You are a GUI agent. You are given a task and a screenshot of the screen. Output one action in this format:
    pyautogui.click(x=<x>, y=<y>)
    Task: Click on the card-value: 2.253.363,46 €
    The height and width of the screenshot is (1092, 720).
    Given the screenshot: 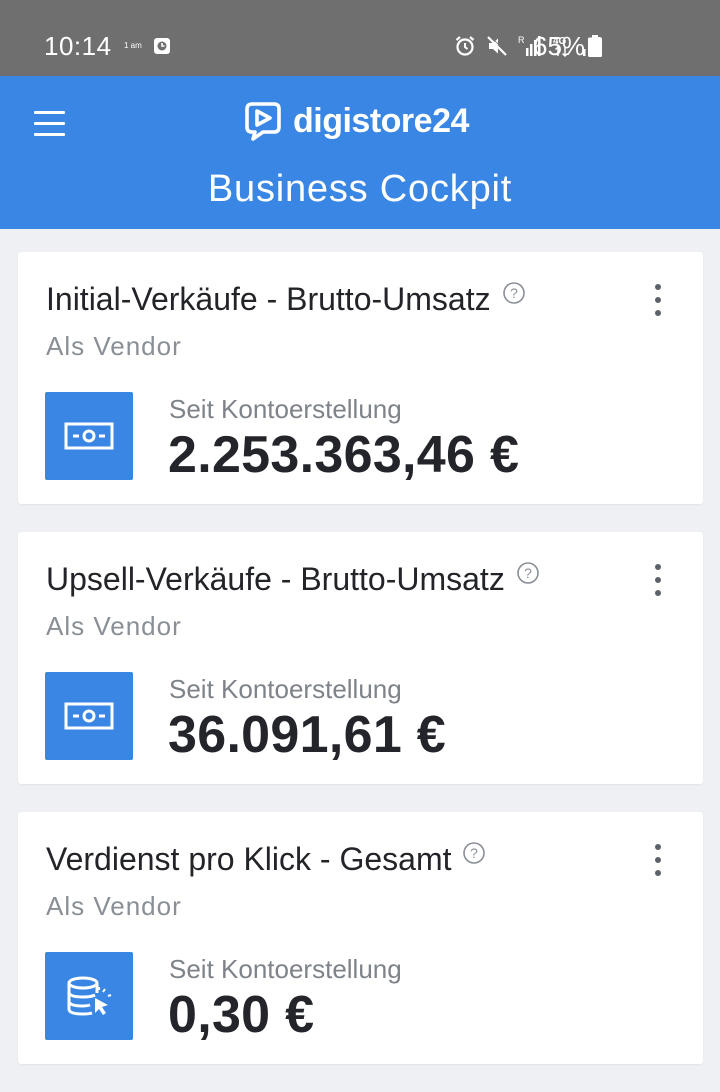 What is the action you would take?
    pyautogui.click(x=344, y=455)
    